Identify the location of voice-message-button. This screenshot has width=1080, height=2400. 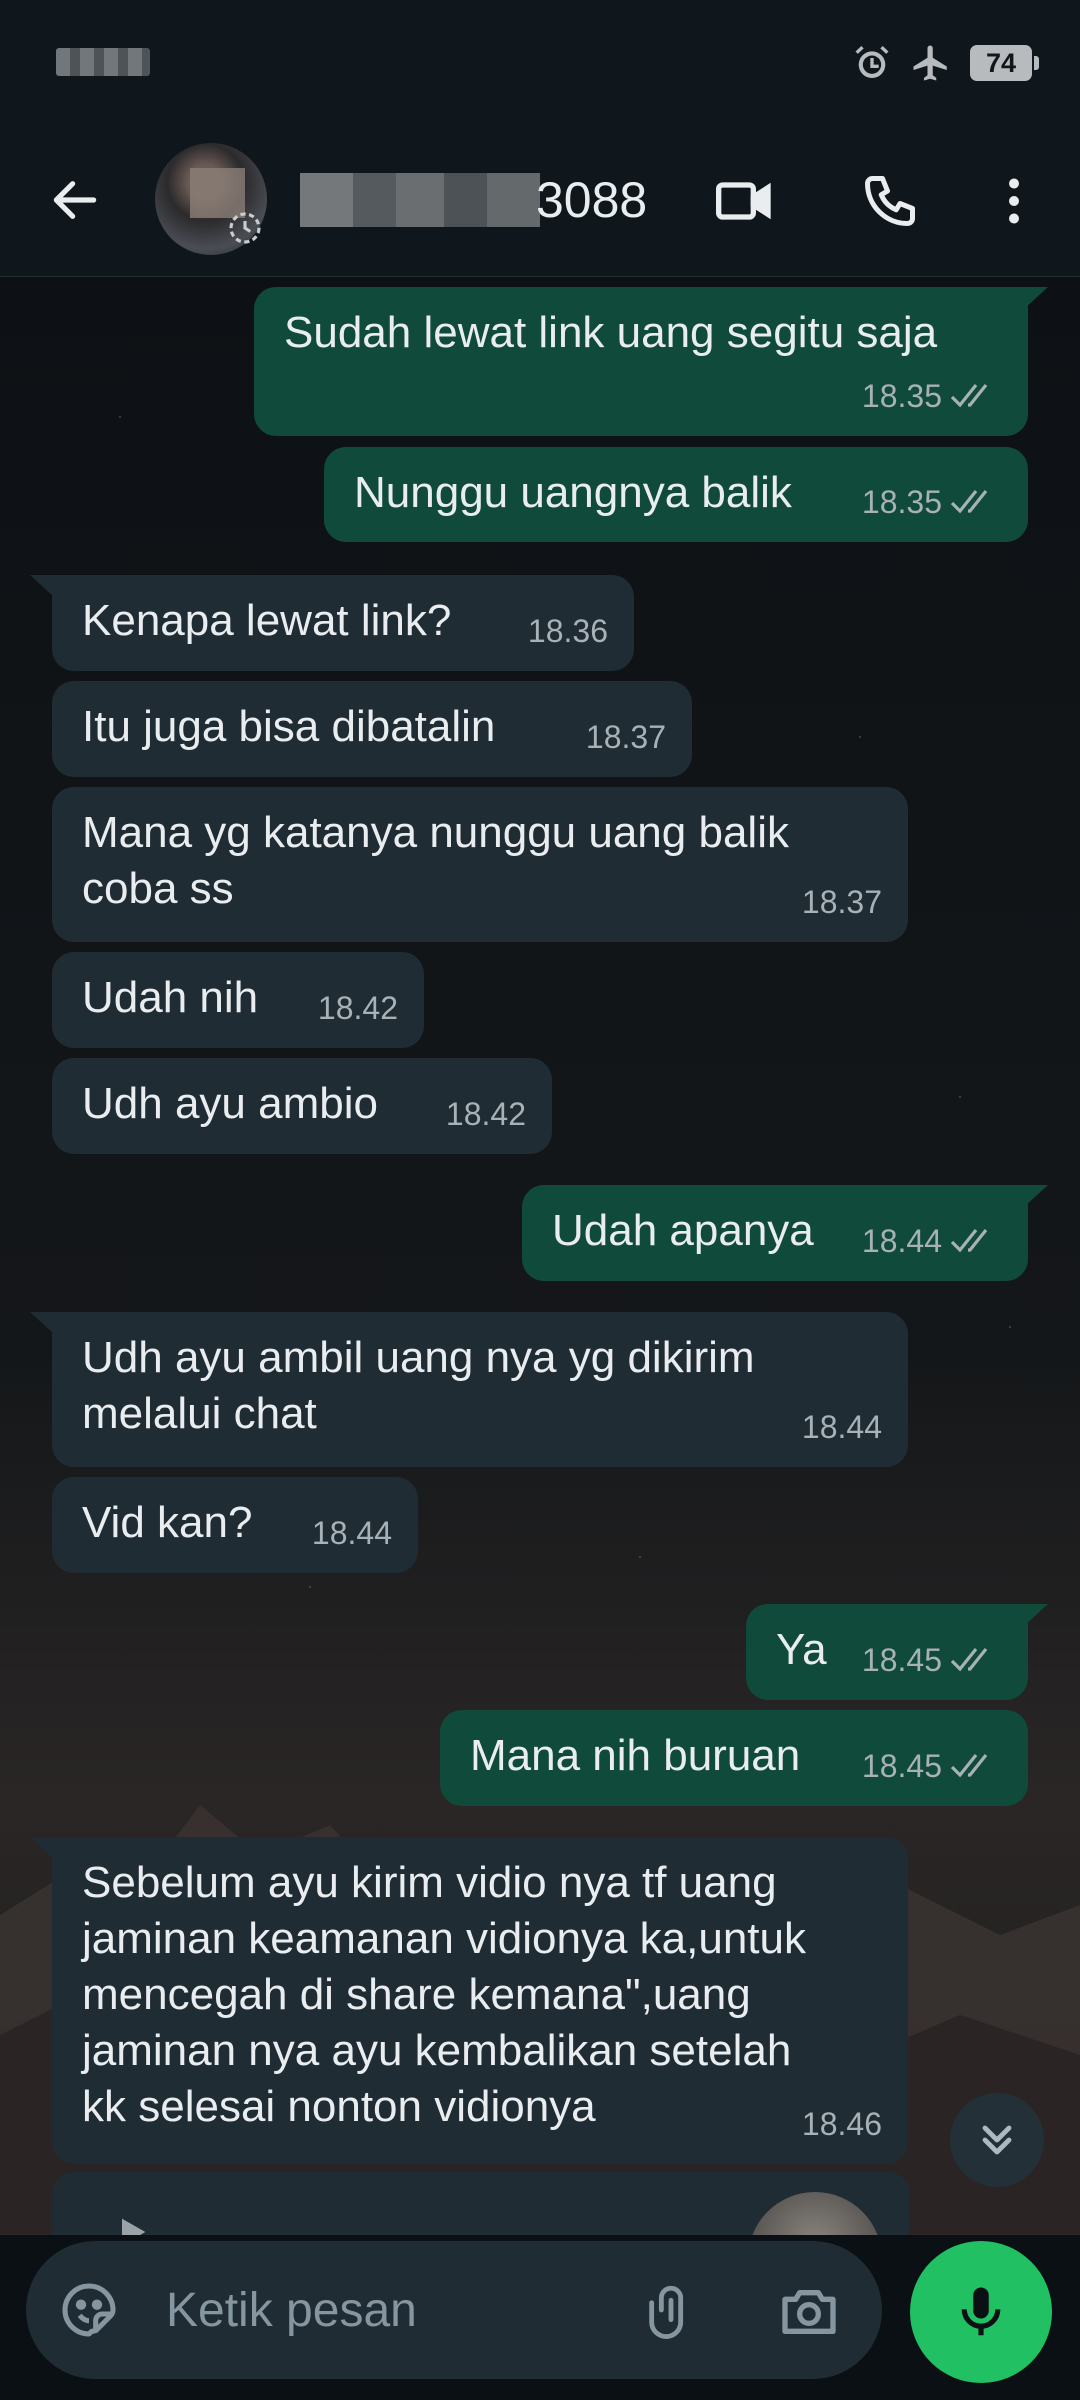
(981, 2312).